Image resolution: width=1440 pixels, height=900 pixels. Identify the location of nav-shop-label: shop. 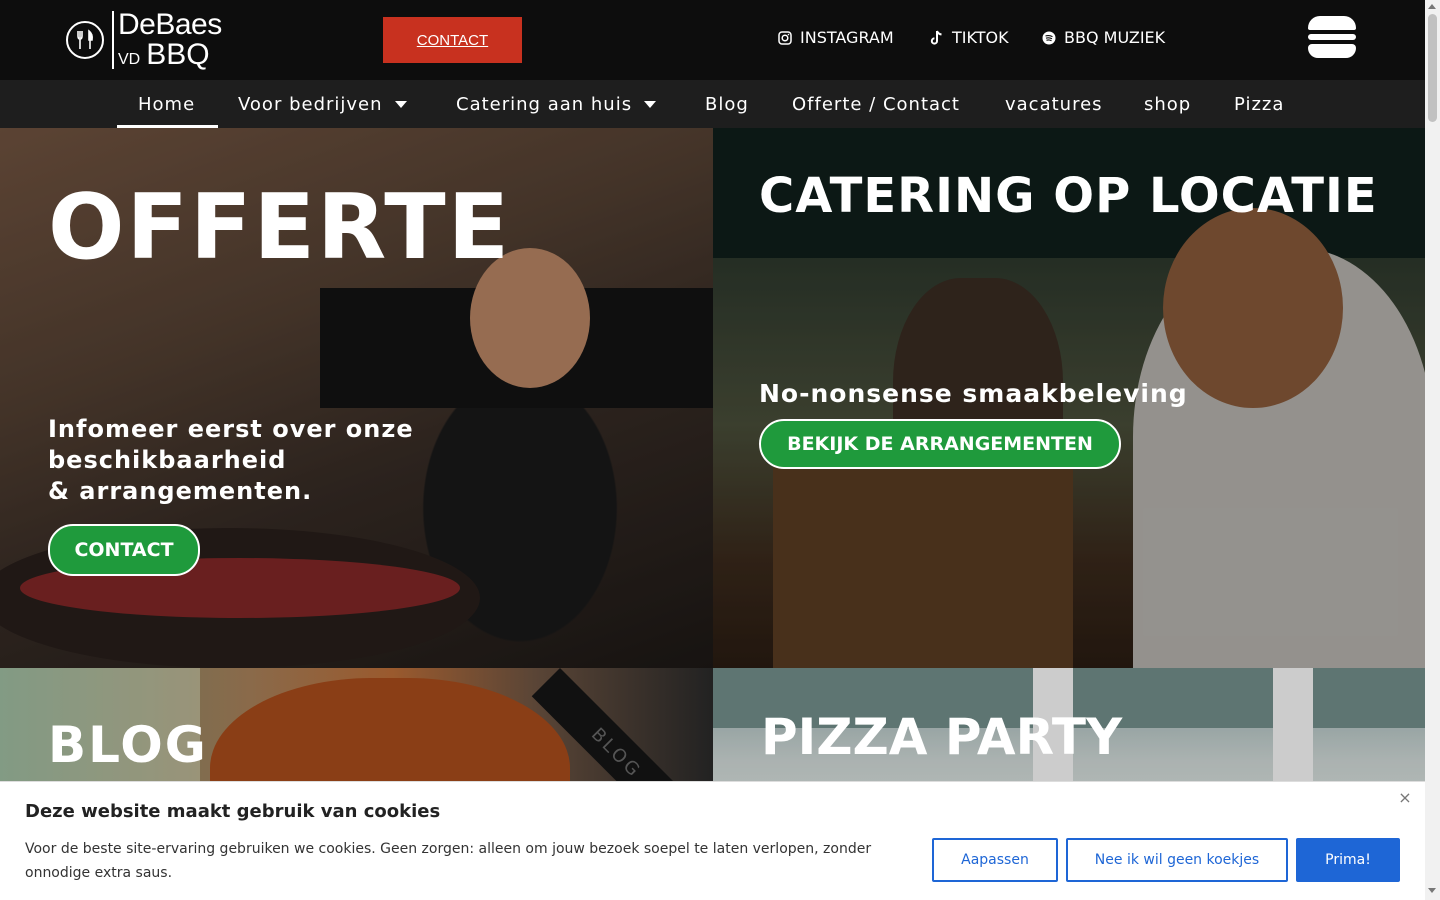
(1168, 104).